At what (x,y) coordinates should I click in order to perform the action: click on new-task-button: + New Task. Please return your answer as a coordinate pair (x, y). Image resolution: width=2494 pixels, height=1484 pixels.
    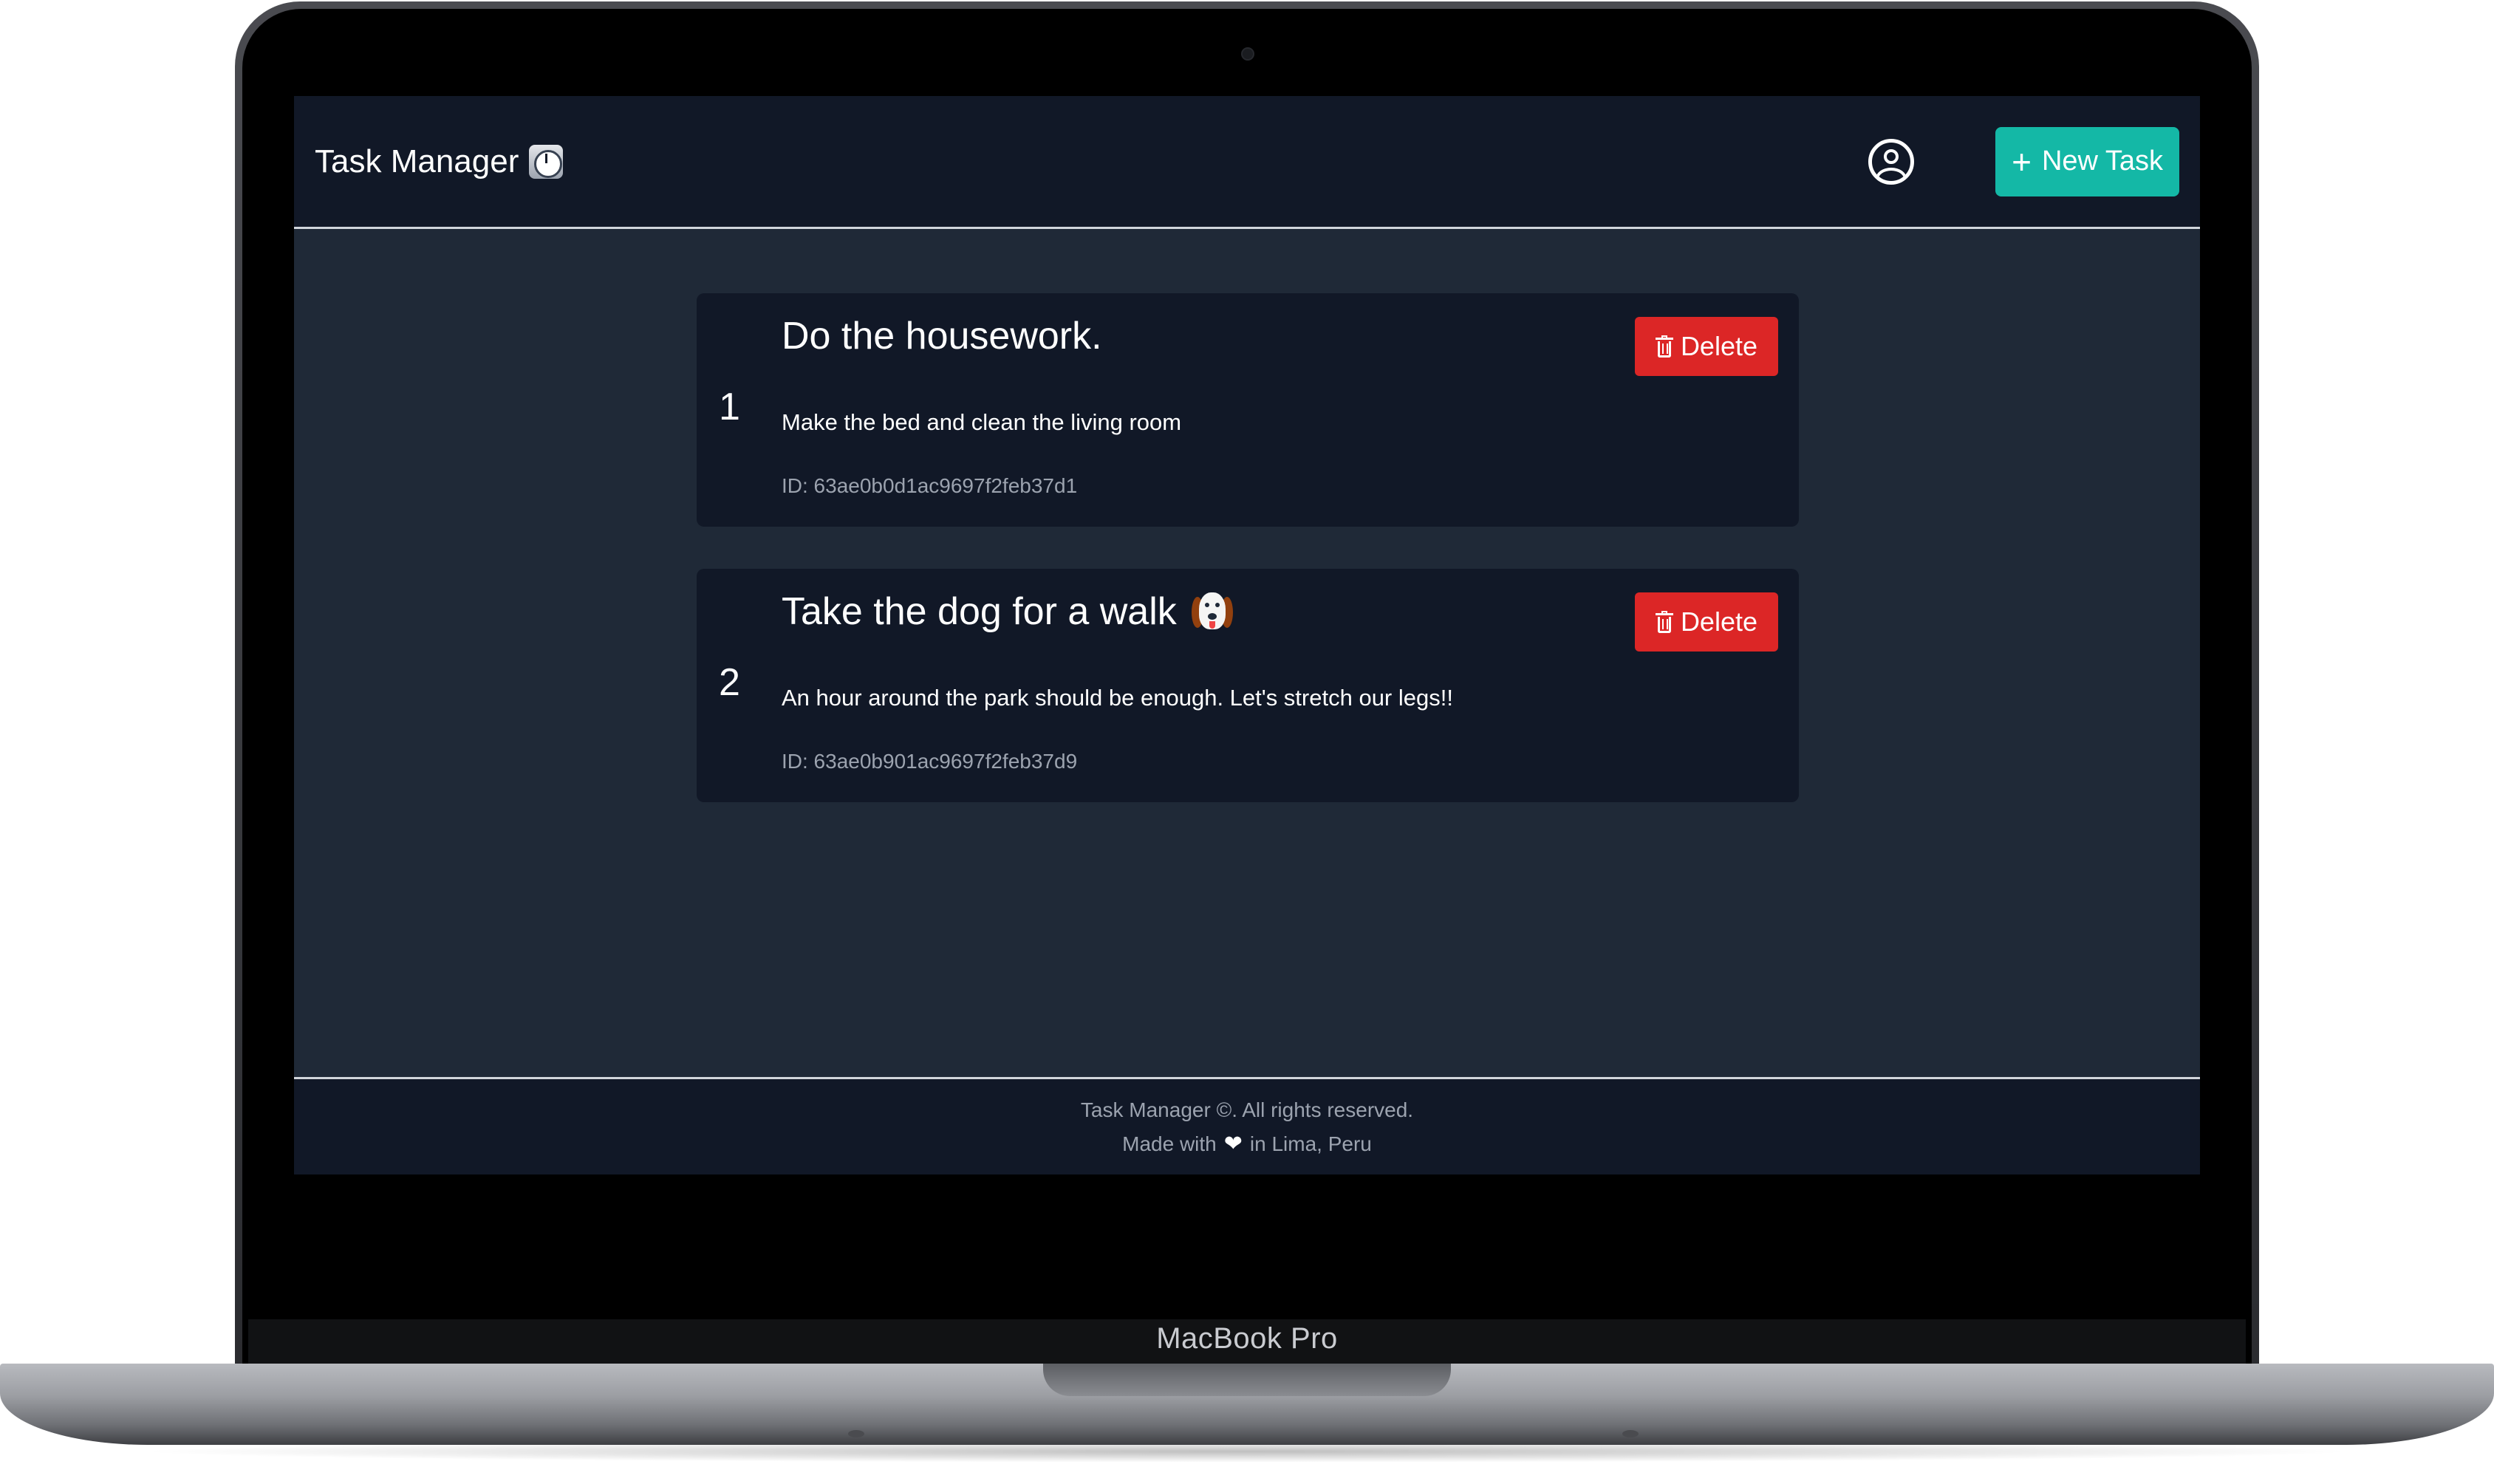
    Looking at the image, I should click on (2087, 161).